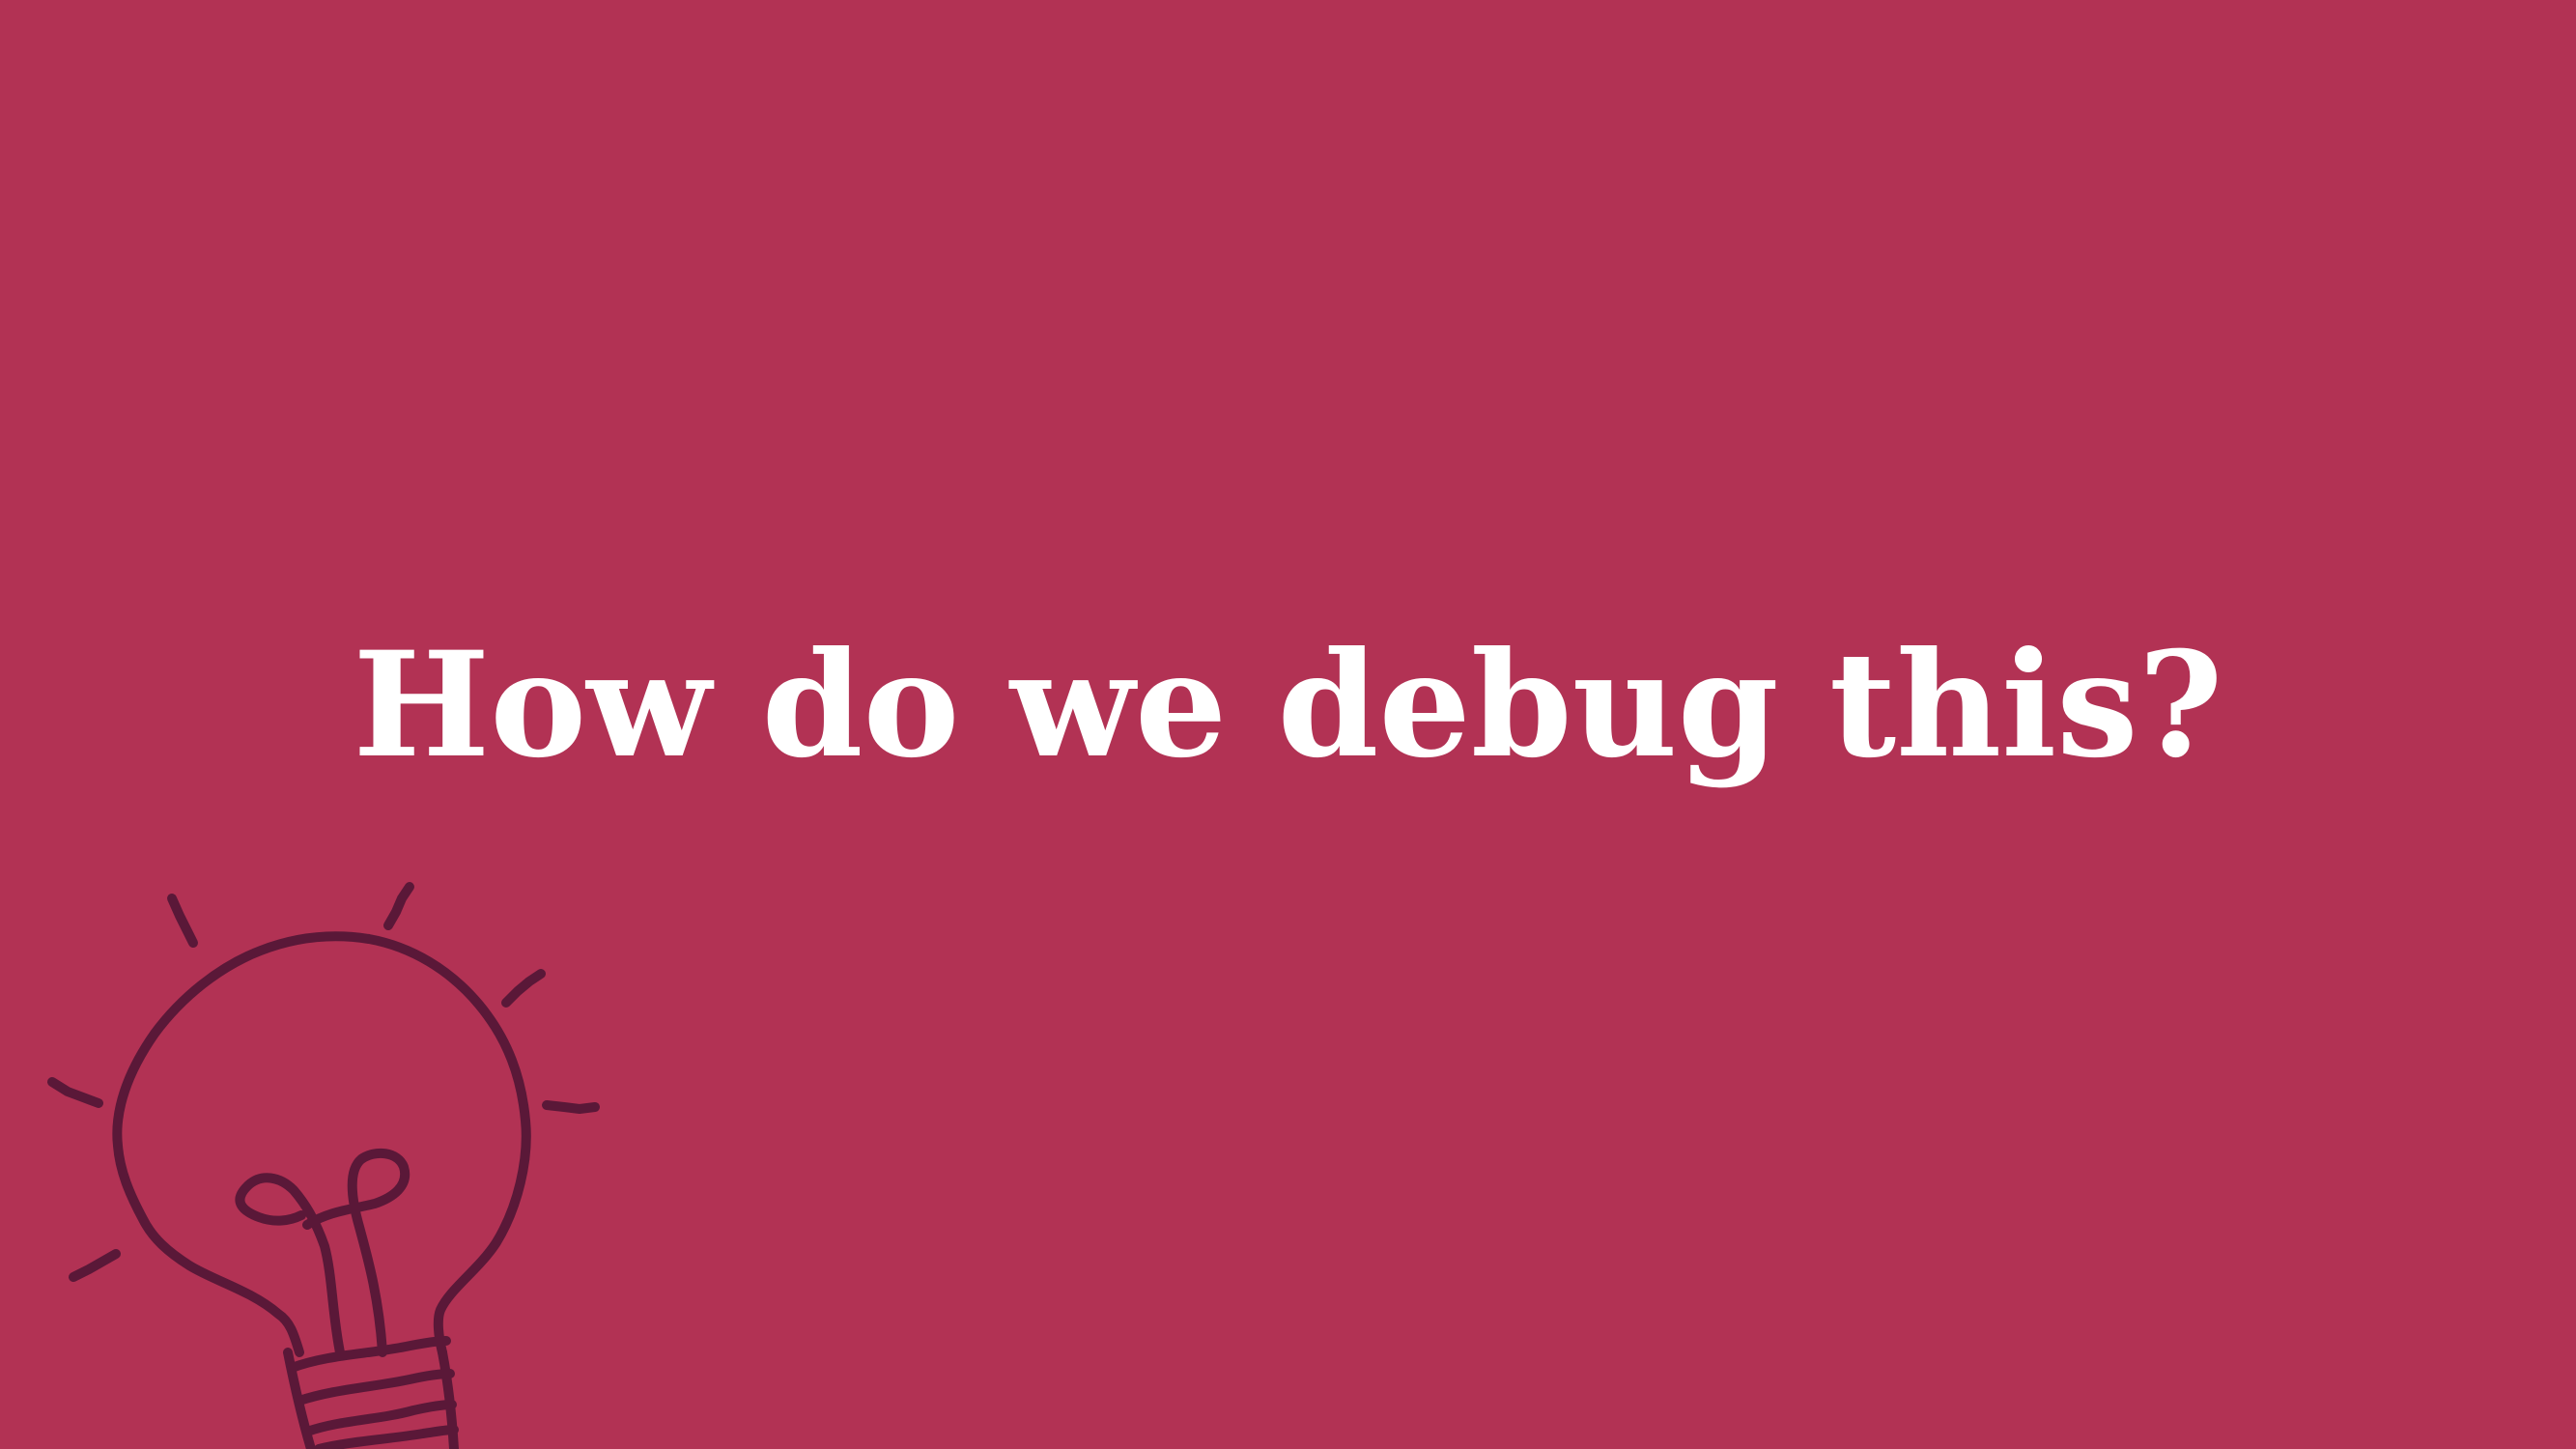  What do you see at coordinates (95, 1265) in the screenshot?
I see `ray-bottom-left` at bounding box center [95, 1265].